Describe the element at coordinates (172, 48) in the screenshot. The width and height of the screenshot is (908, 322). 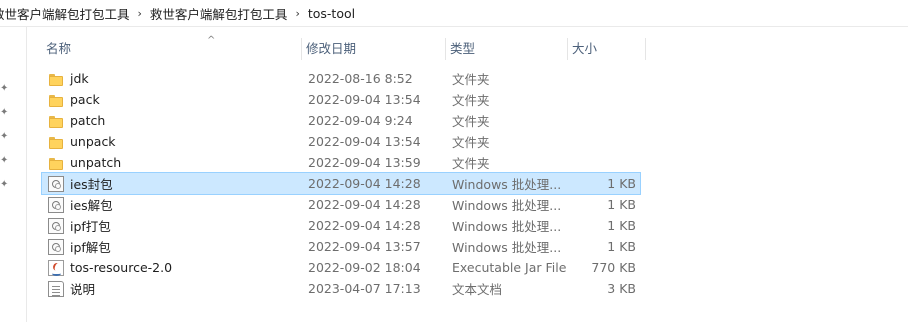
I see `column-header-name: ^ 名称` at that location.